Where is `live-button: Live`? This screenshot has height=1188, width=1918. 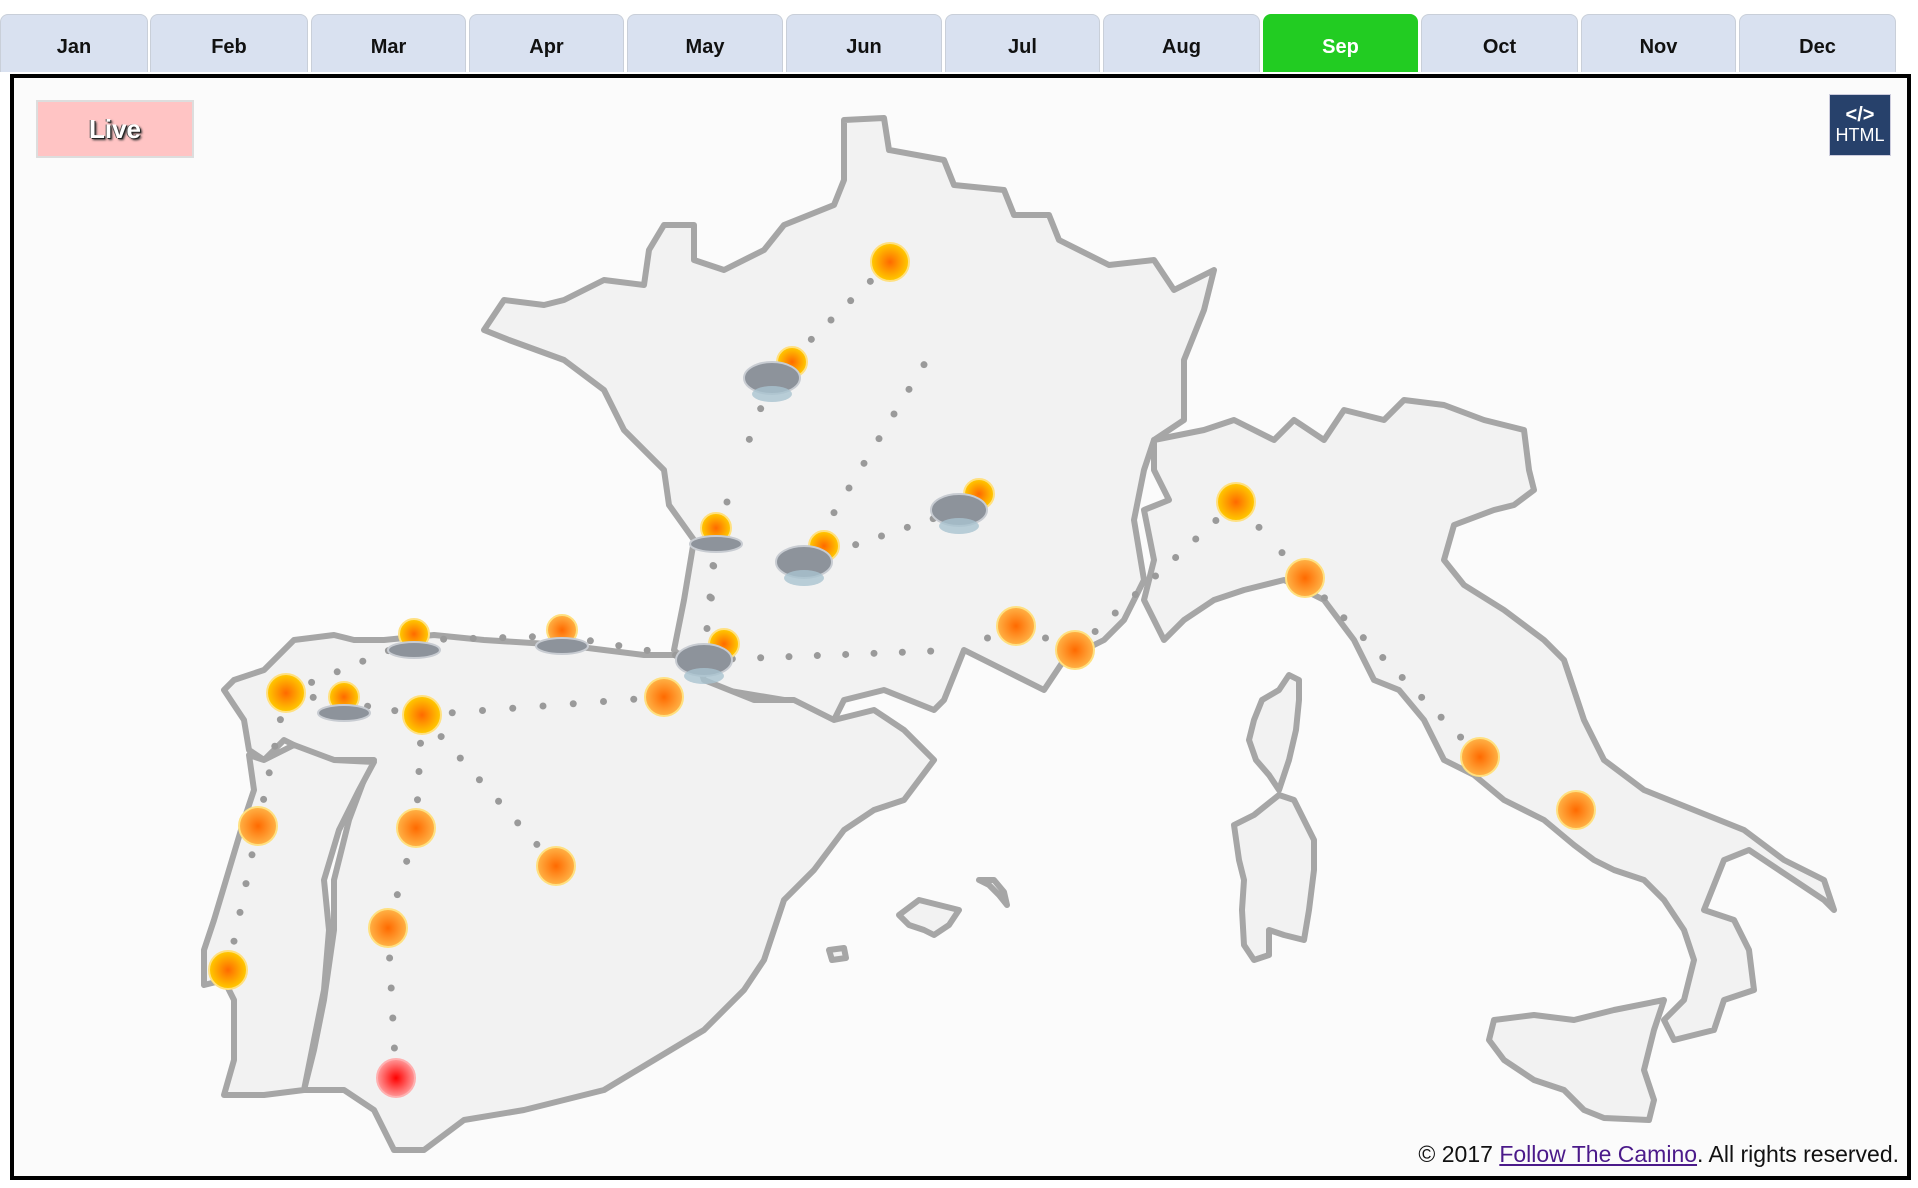
live-button: Live is located at coordinates (115, 129).